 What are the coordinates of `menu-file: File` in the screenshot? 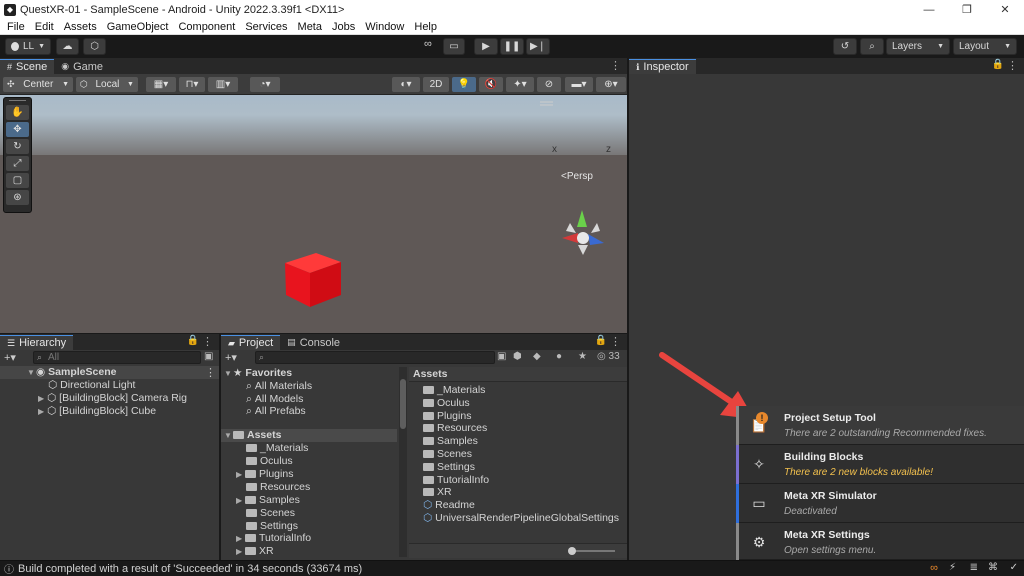 It's located at (16, 27).